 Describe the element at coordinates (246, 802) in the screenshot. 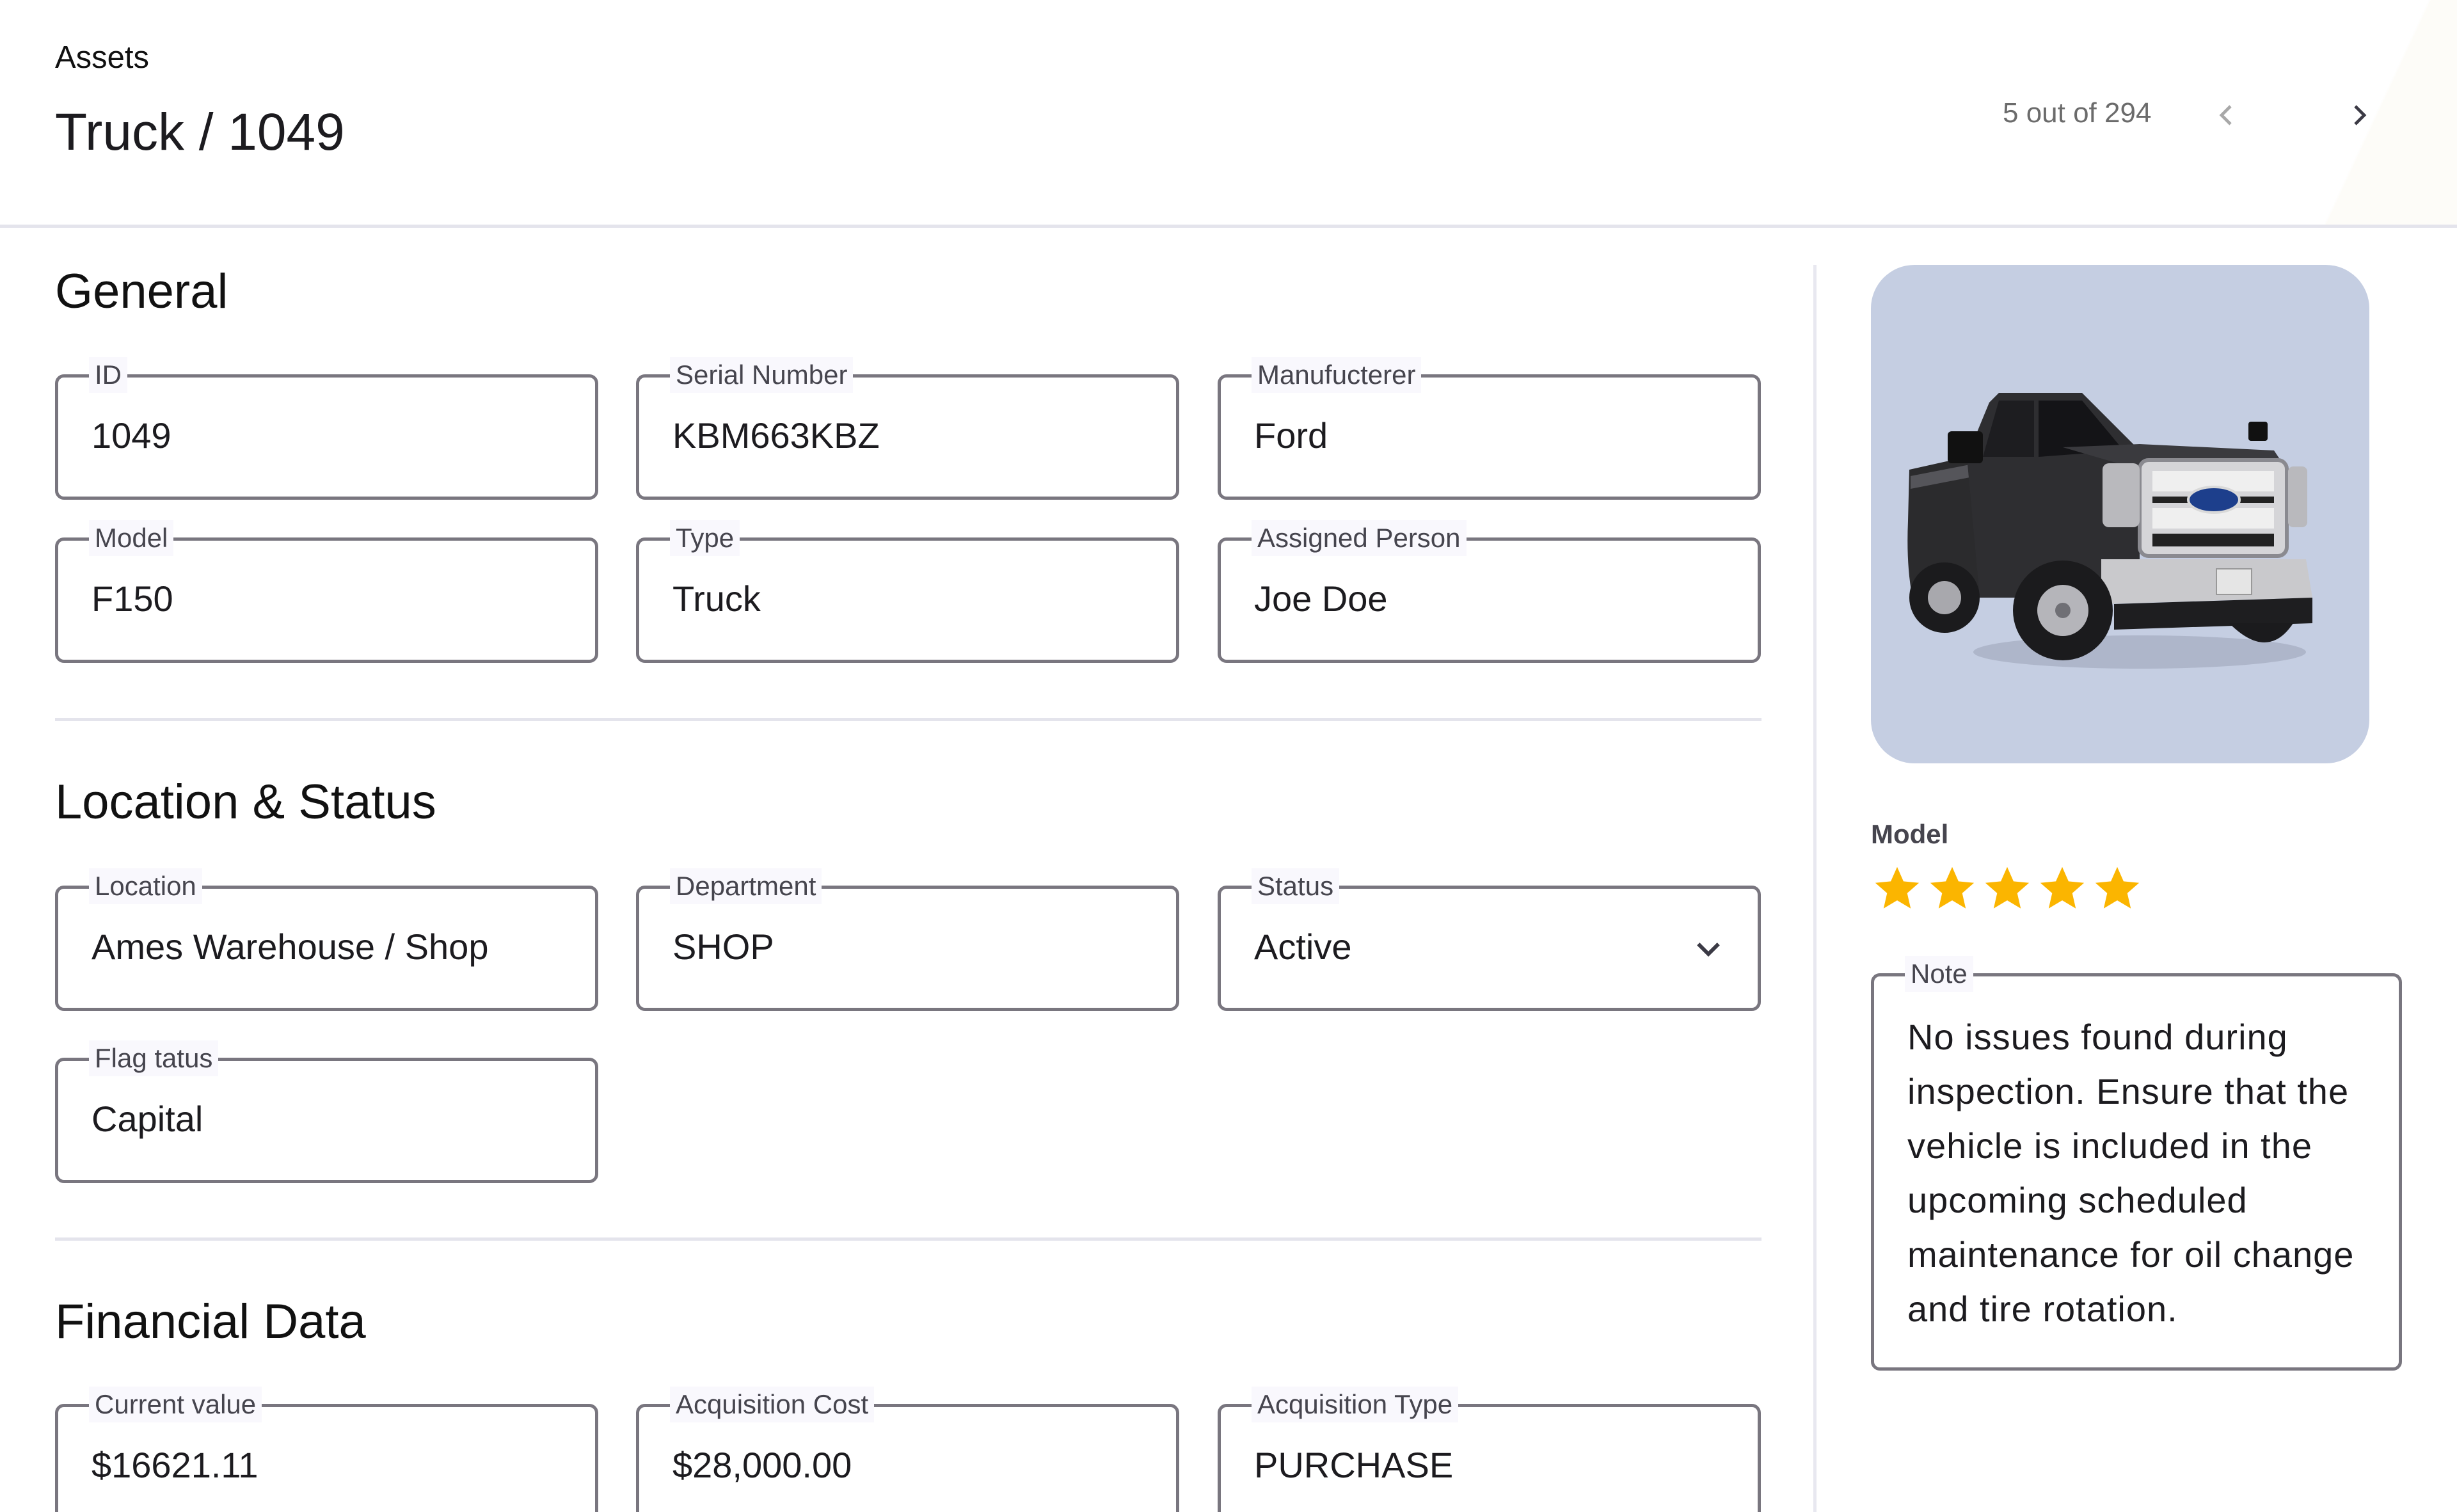

I see `section-title-location-status: Location & Status` at that location.